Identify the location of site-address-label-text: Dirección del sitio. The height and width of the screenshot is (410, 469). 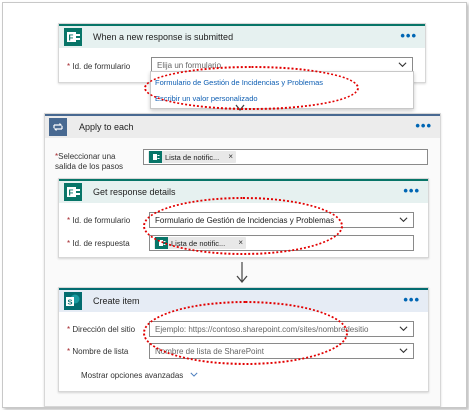
(104, 329).